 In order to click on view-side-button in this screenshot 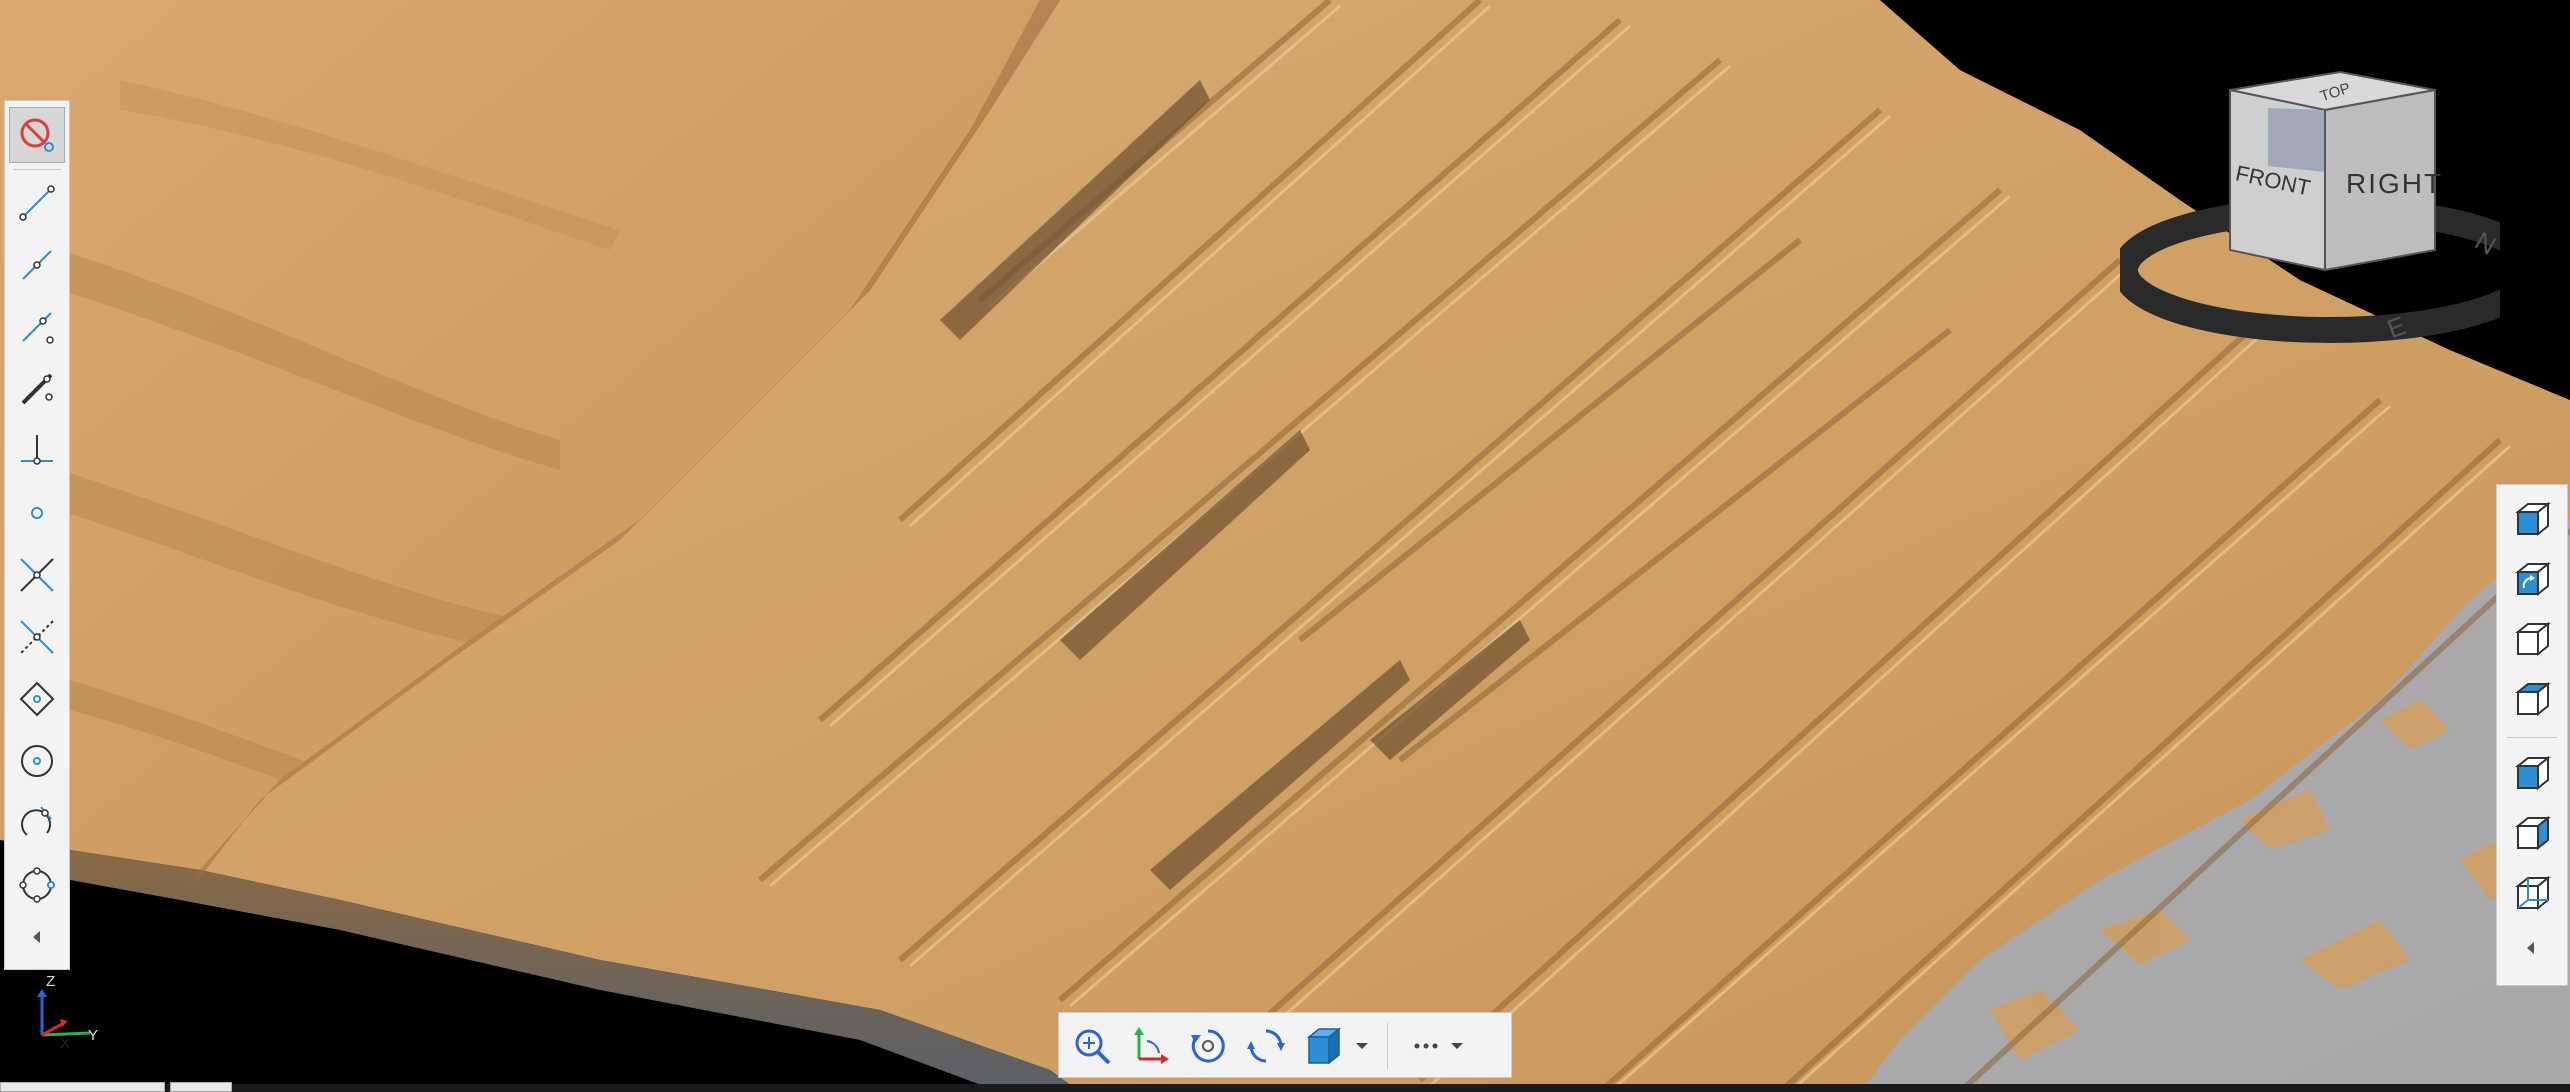, I will do `click(2532, 834)`.